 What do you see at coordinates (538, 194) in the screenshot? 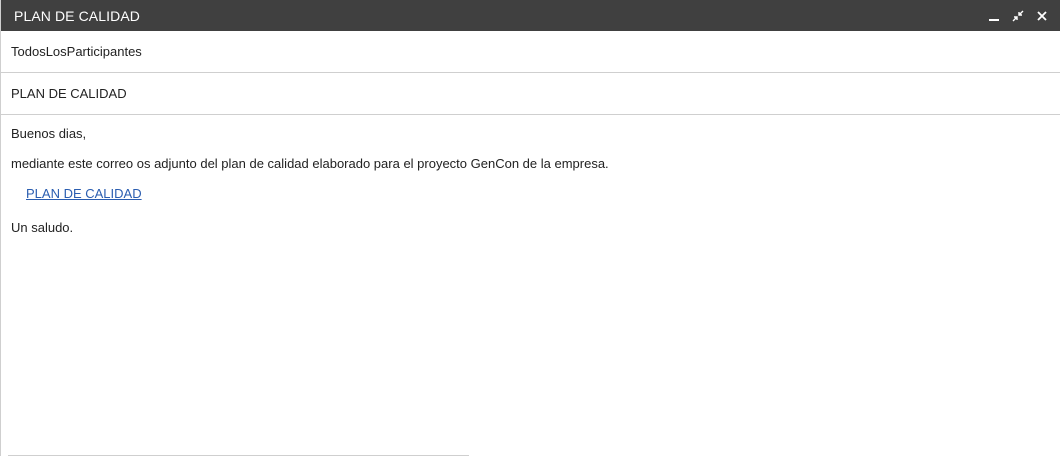
I see `attachment-line: PLAN DE CALIDAD` at bounding box center [538, 194].